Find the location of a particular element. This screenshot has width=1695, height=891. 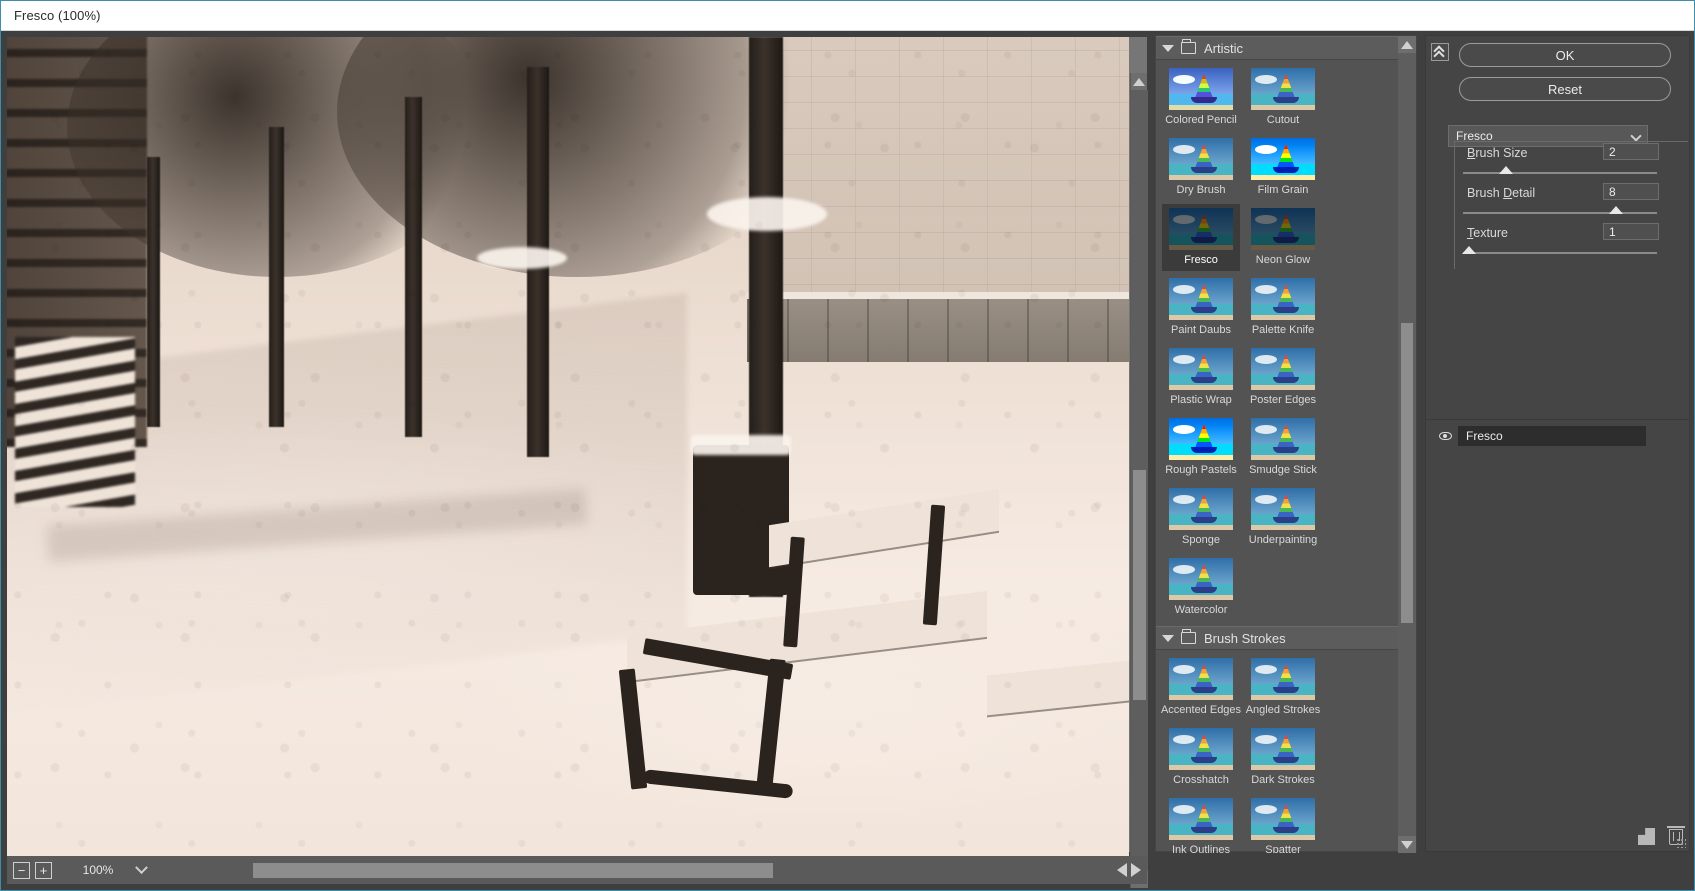

gallery-vscroll-track is located at coordinates (1407, 444).